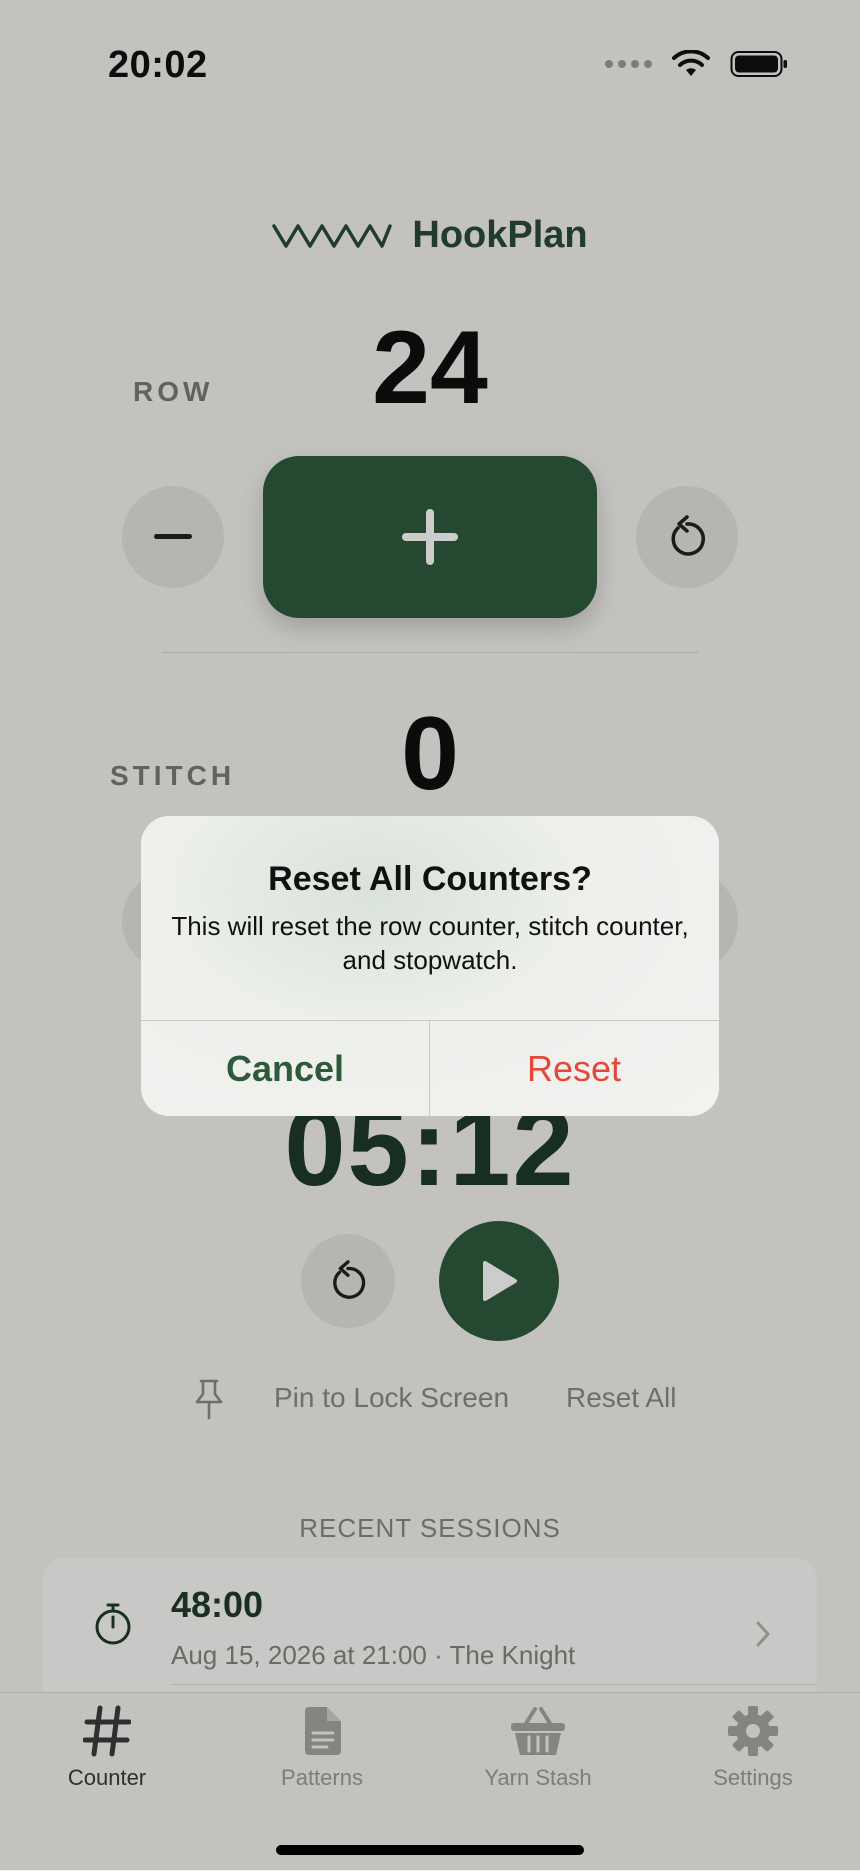 This screenshot has height=1871, width=860. Describe the element at coordinates (574, 1068) in the screenshot. I see `dialog-reset-button: Reset` at that location.